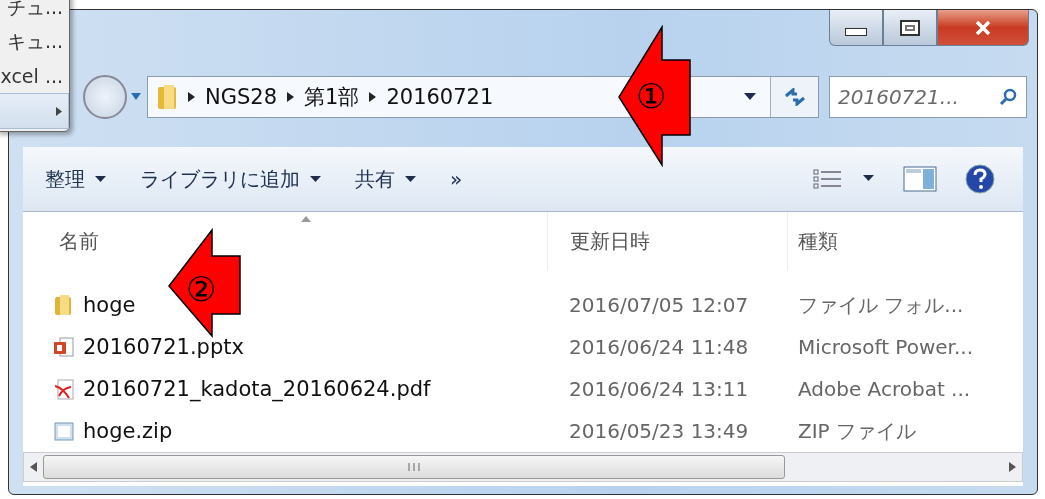 The width and height of the screenshot is (1045, 499). Describe the element at coordinates (385, 179) in the screenshot. I see `toolbar-button: 共有` at that location.